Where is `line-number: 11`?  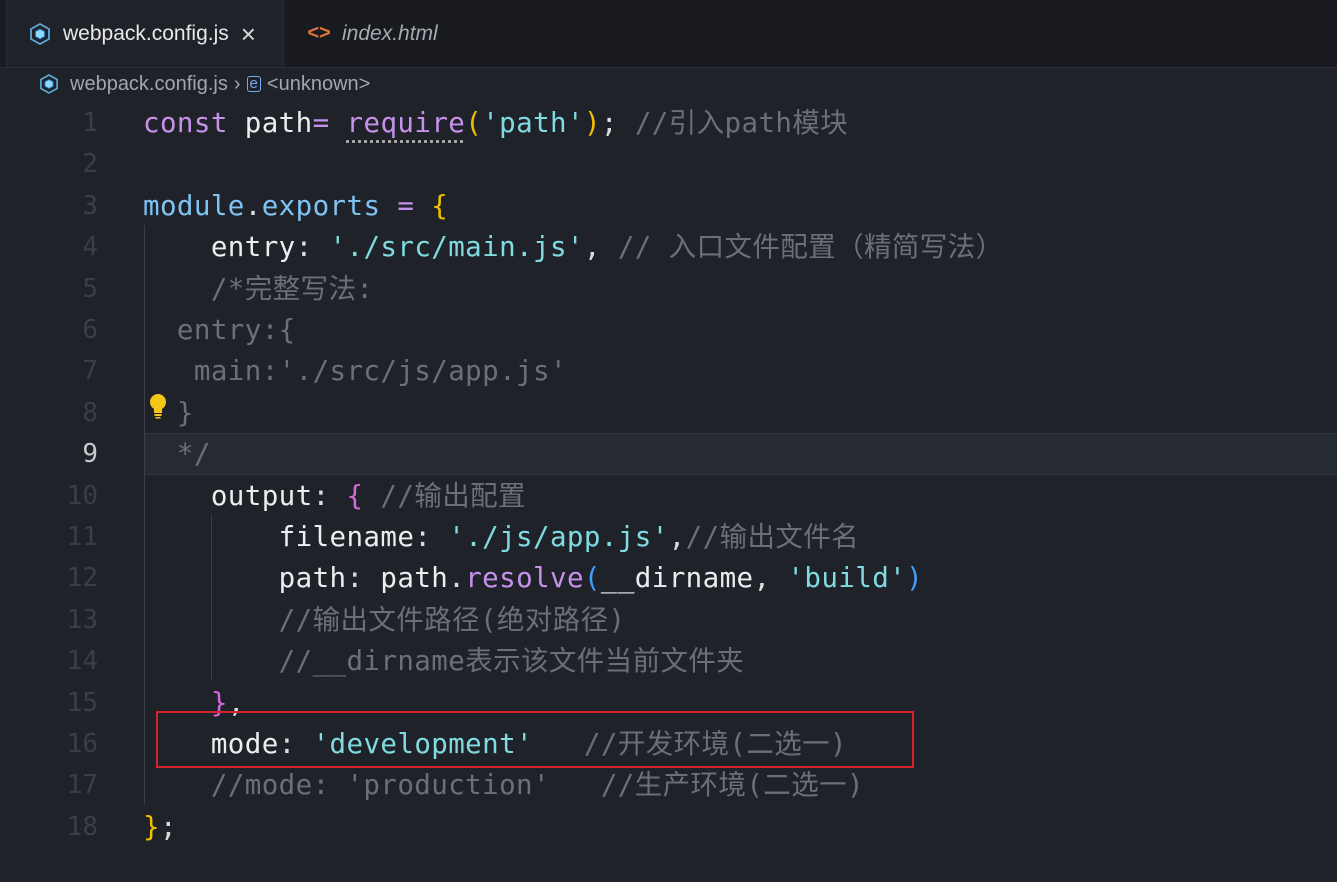 line-number: 11 is located at coordinates (82, 537).